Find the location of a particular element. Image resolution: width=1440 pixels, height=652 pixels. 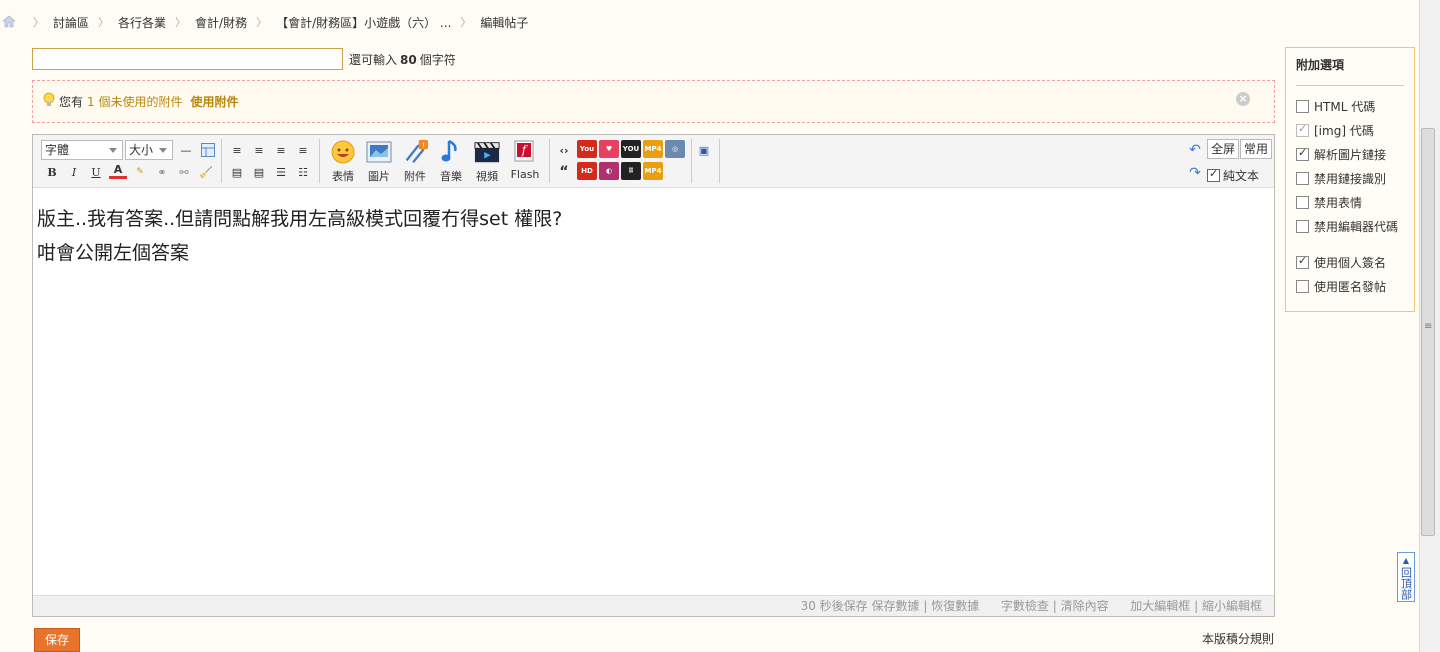

search-media-icon: ◎ is located at coordinates (675, 149).